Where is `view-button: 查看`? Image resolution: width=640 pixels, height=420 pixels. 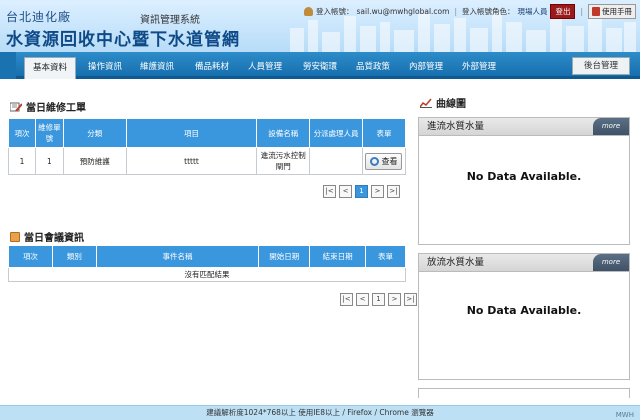 view-button: 查看 is located at coordinates (384, 161).